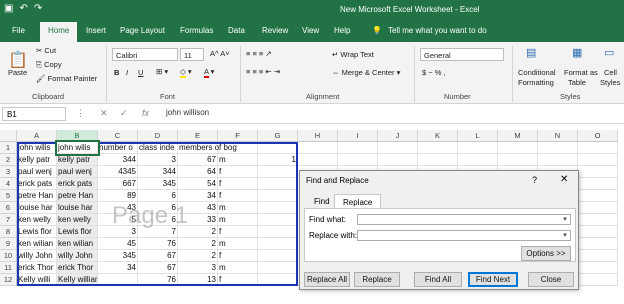 This screenshot has width=624, height=304. I want to click on column-header-c: C, so click(118, 136).